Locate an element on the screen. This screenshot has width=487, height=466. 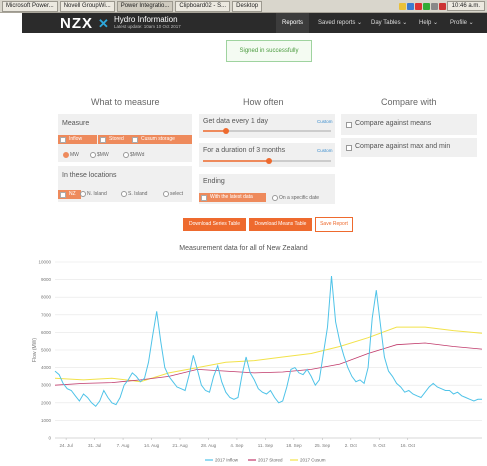
unit-mw-radio: MW is located at coordinates (71, 155).